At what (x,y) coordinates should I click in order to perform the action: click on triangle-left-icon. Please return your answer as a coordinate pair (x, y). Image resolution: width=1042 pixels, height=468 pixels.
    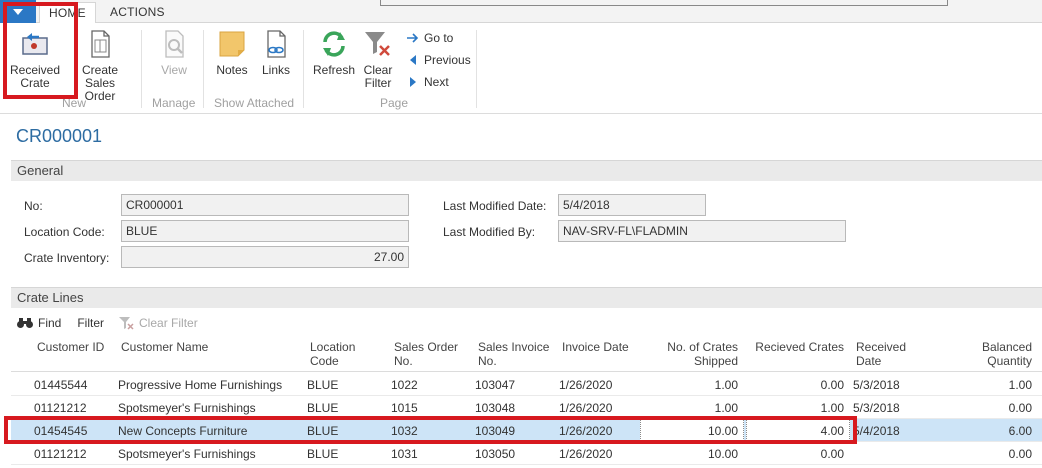
    Looking at the image, I should click on (413, 60).